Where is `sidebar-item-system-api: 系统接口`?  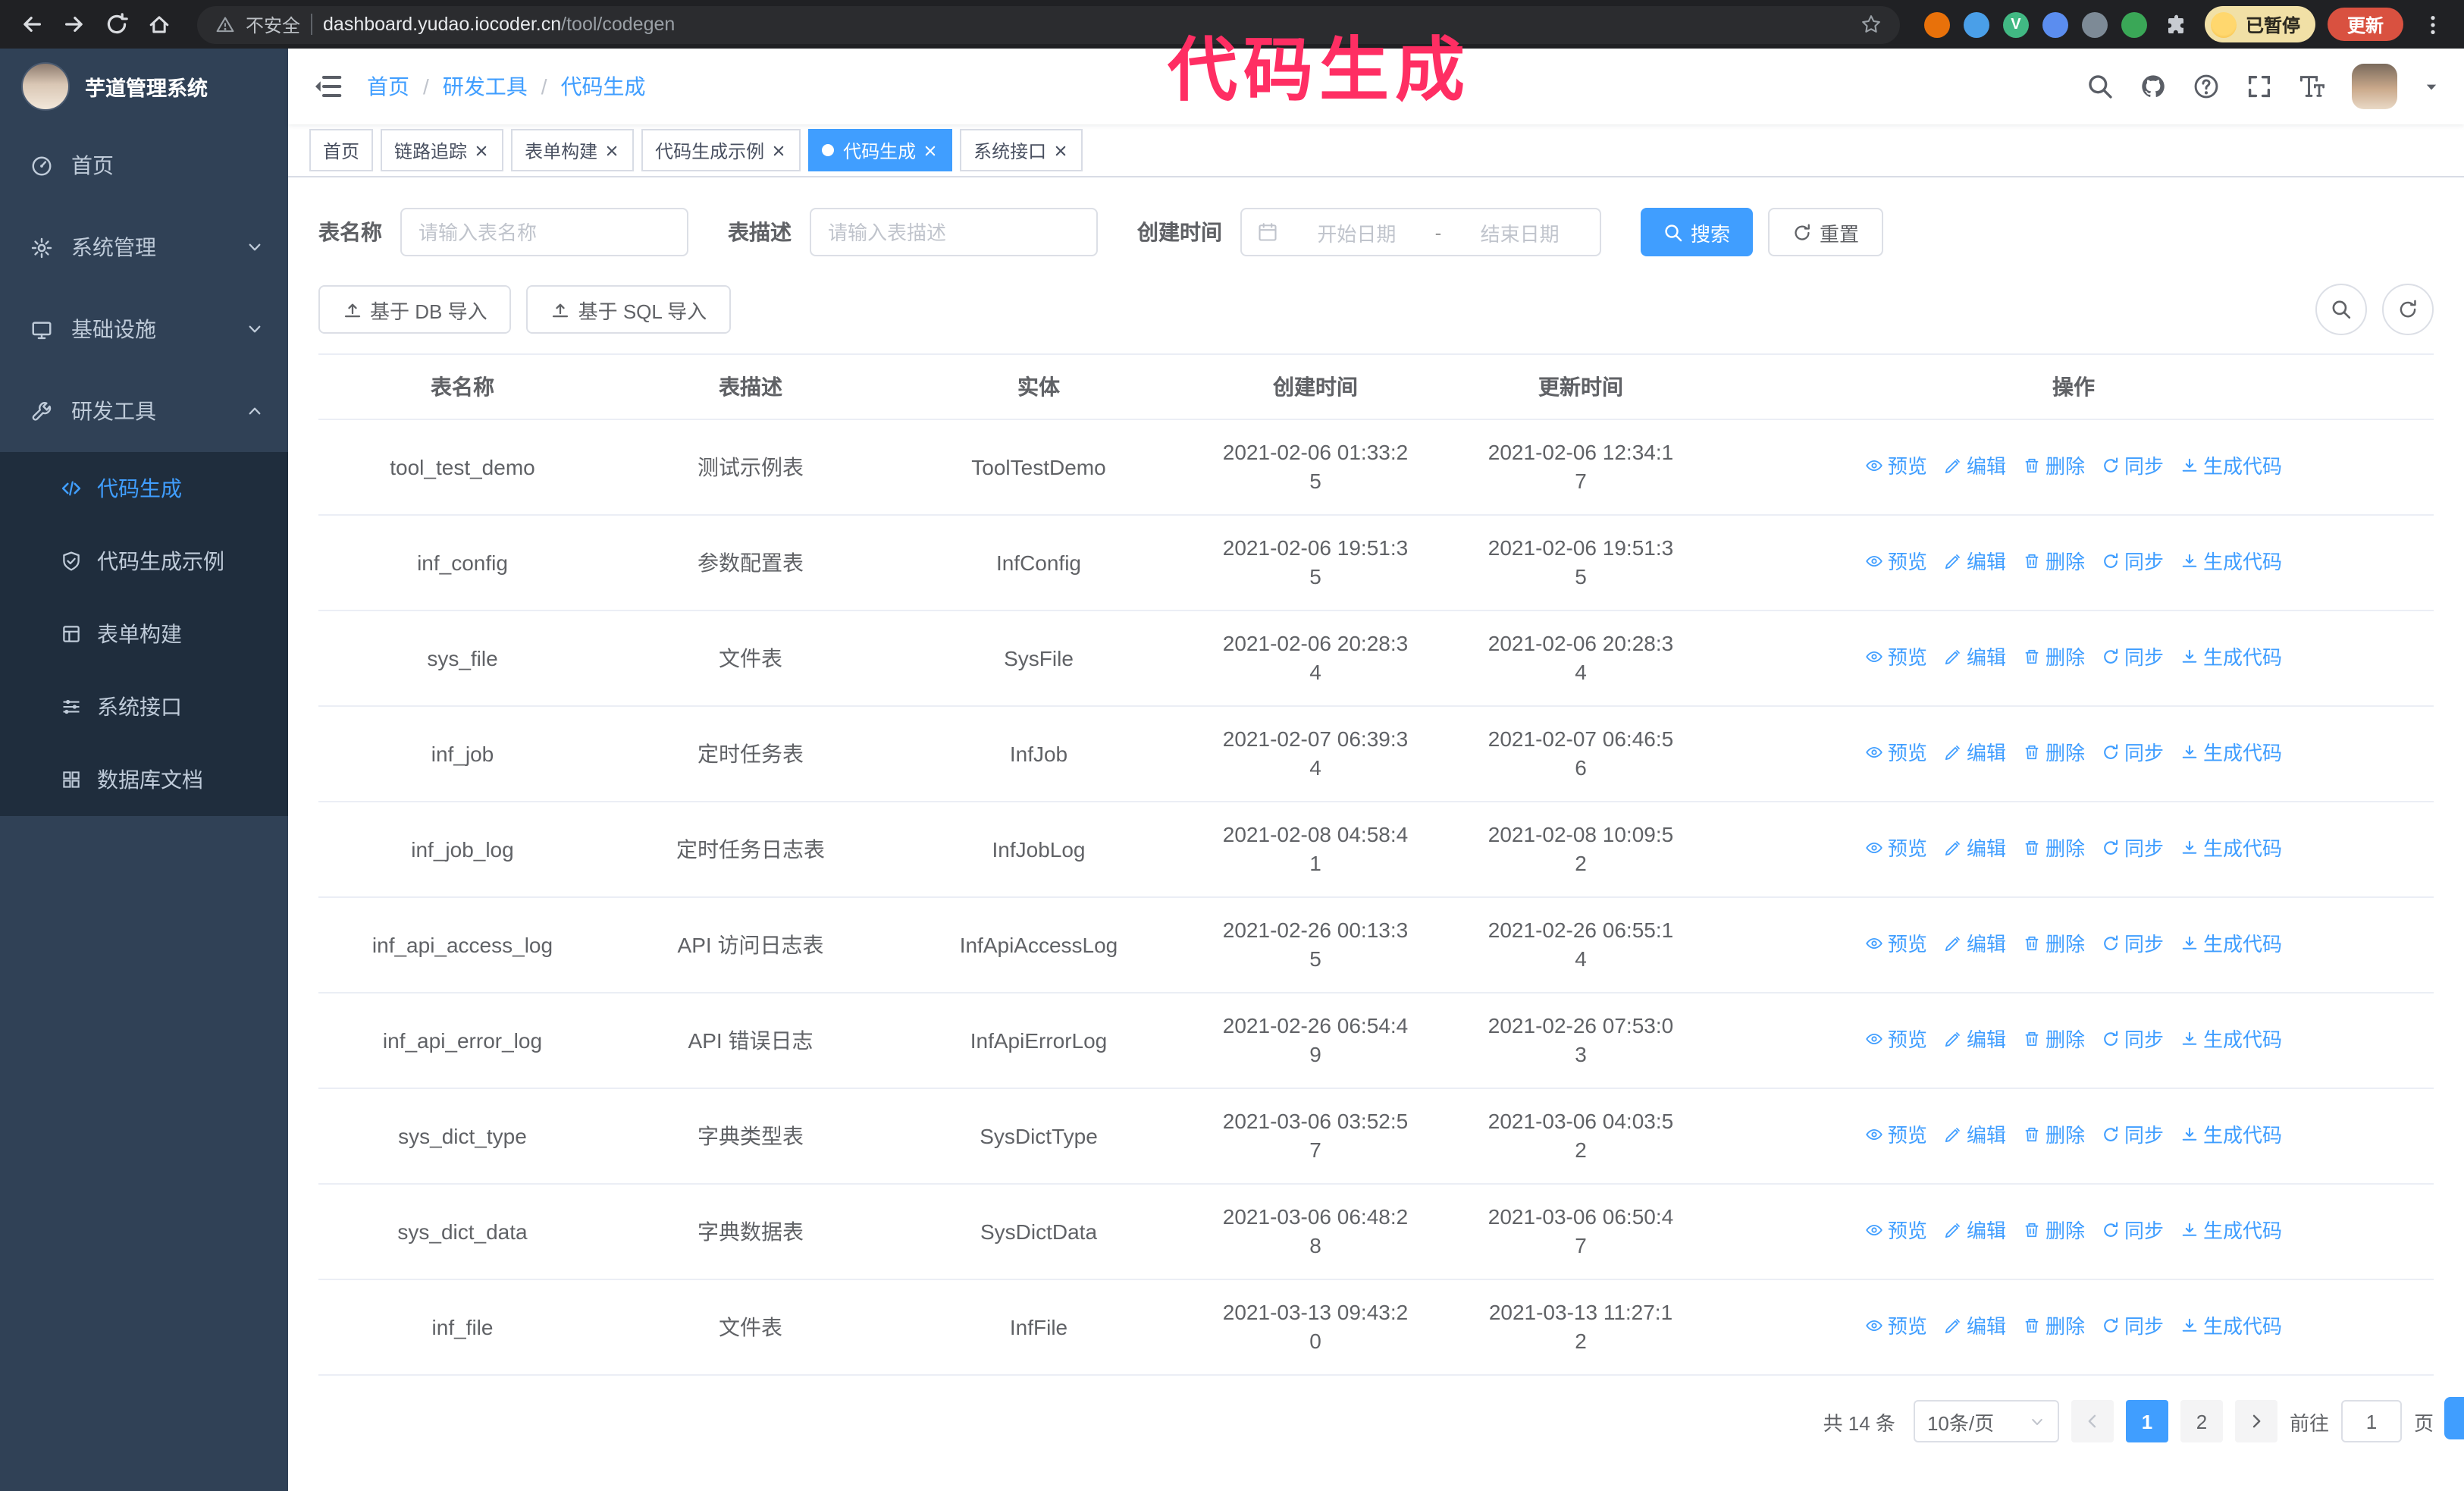
sidebar-item-system-api: 系统接口 is located at coordinates (144, 706).